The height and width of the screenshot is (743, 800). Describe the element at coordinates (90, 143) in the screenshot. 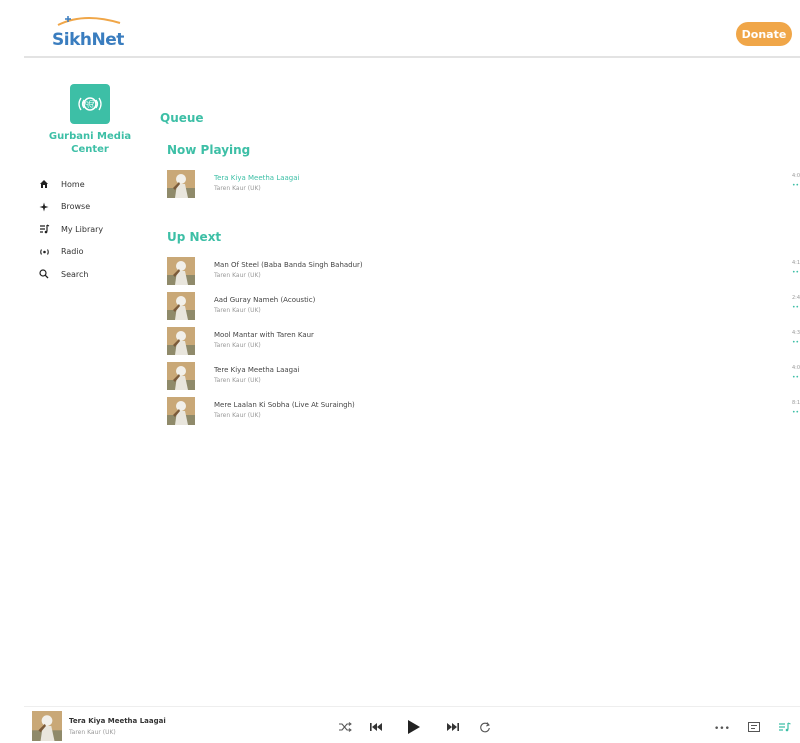

I see `app-name: Gurbani Media Center` at that location.